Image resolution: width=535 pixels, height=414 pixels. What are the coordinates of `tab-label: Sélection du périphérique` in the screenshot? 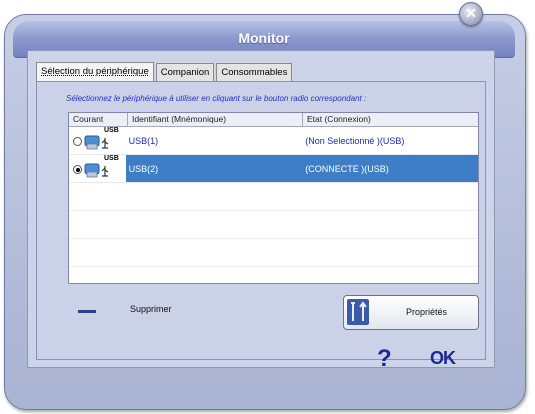 It's located at (95, 71).